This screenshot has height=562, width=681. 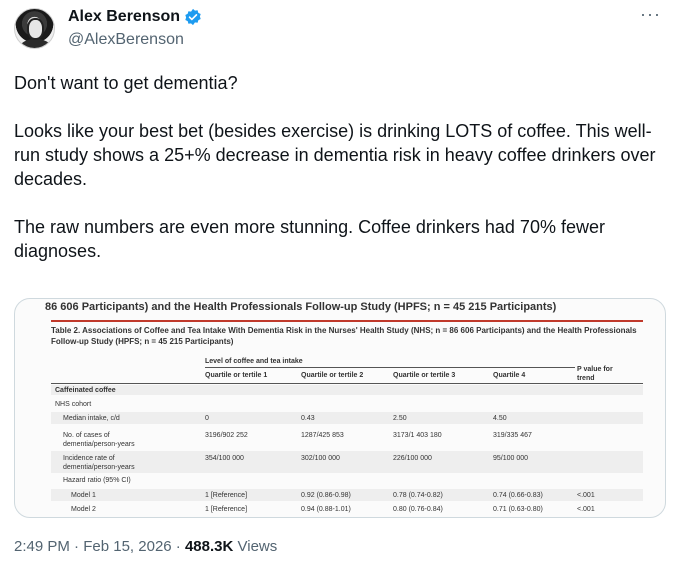 What do you see at coordinates (390, 367) in the screenshot?
I see `table-group-rule` at bounding box center [390, 367].